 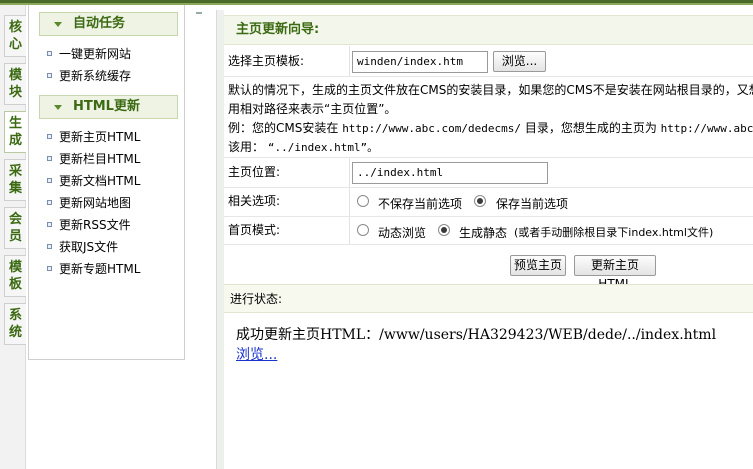 I want to click on info-example-url2: http://www.abc.com/, so click(x=706, y=128).